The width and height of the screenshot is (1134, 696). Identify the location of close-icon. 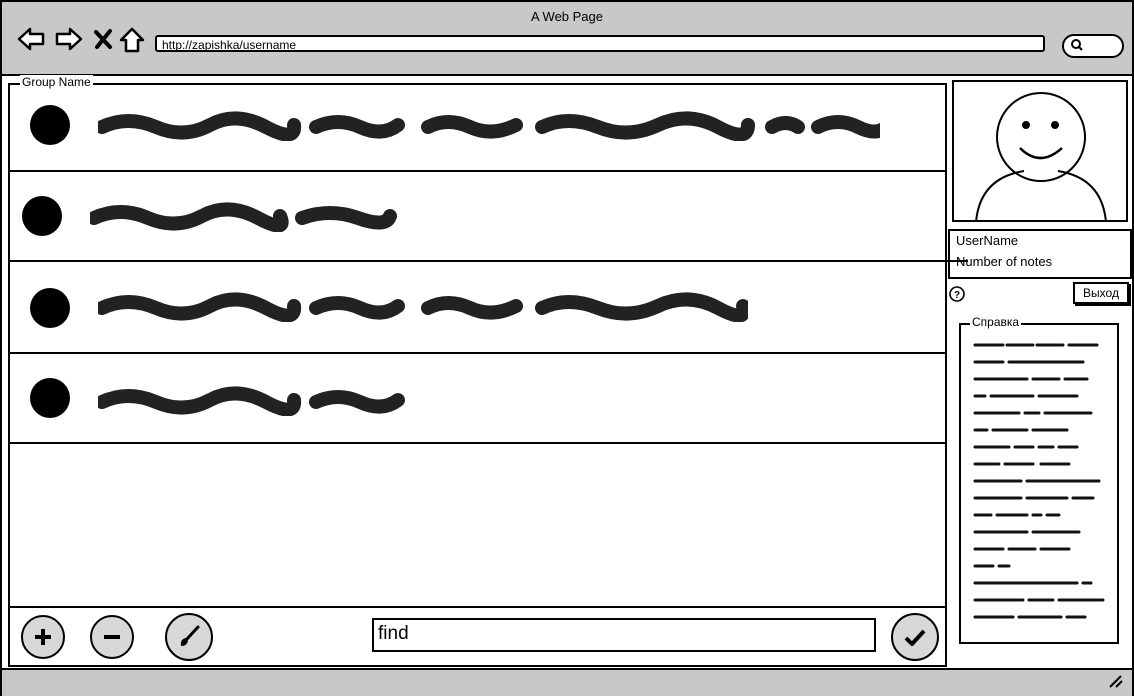
(103, 39).